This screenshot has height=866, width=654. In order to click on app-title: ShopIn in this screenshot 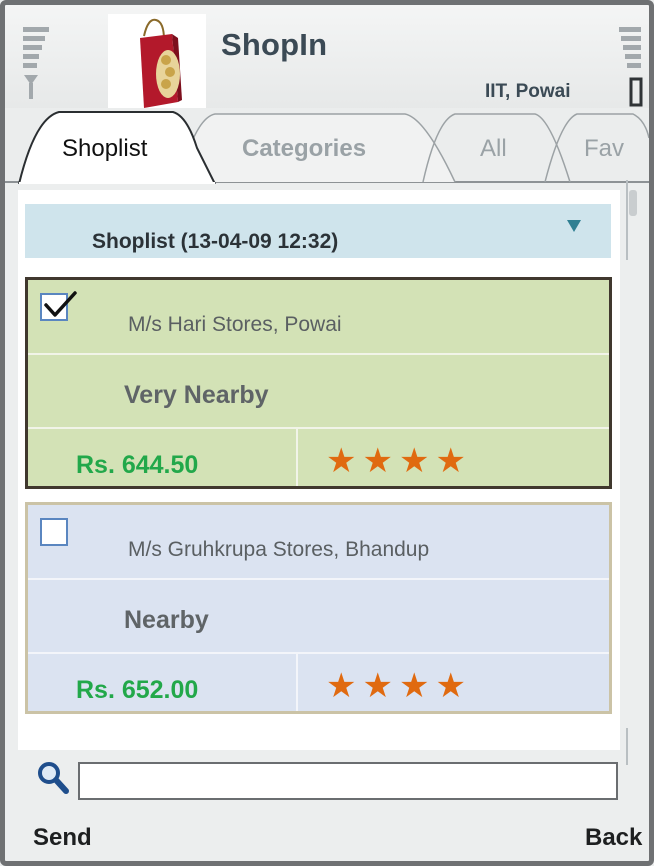, I will do `click(274, 44)`.